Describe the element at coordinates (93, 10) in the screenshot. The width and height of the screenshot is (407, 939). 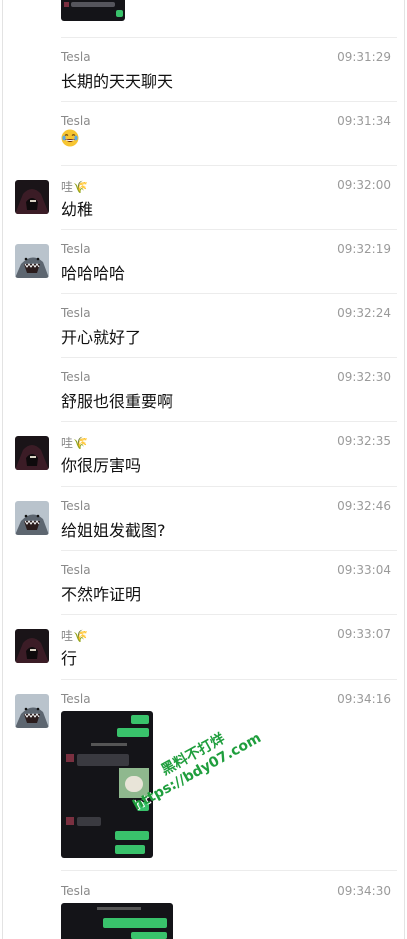
I see `chat-image-thumbnail` at that location.